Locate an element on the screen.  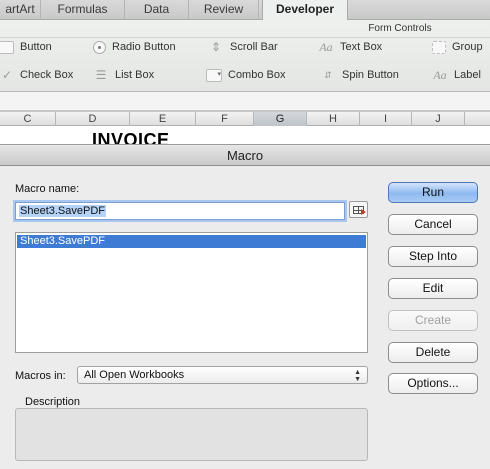
form-control-spin-button: ⇵ Spin Button is located at coordinates (359, 75).